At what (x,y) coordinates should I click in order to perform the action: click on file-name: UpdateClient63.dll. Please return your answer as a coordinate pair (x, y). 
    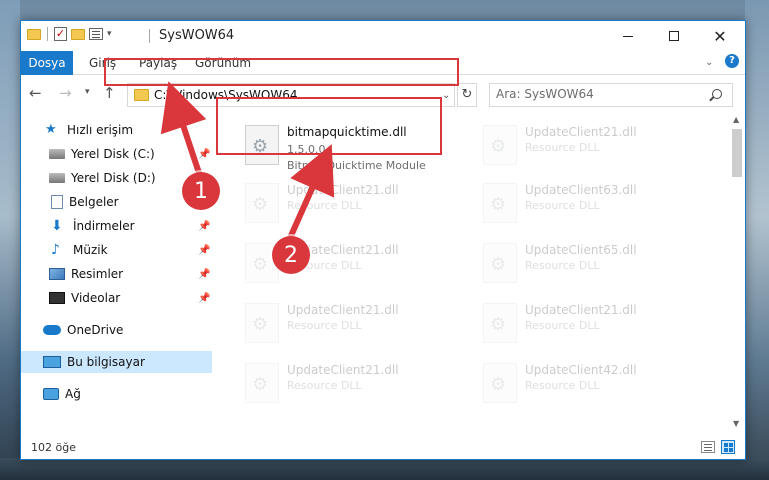
    Looking at the image, I should click on (581, 190).